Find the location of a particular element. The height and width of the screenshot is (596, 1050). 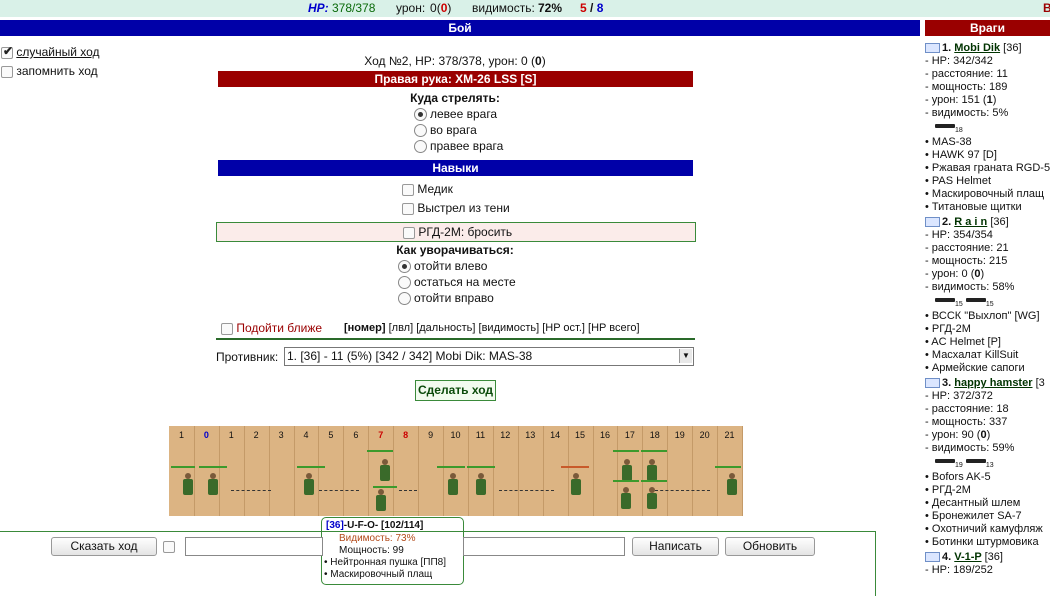

sort-level-link: [лвл] is located at coordinates (401, 328).